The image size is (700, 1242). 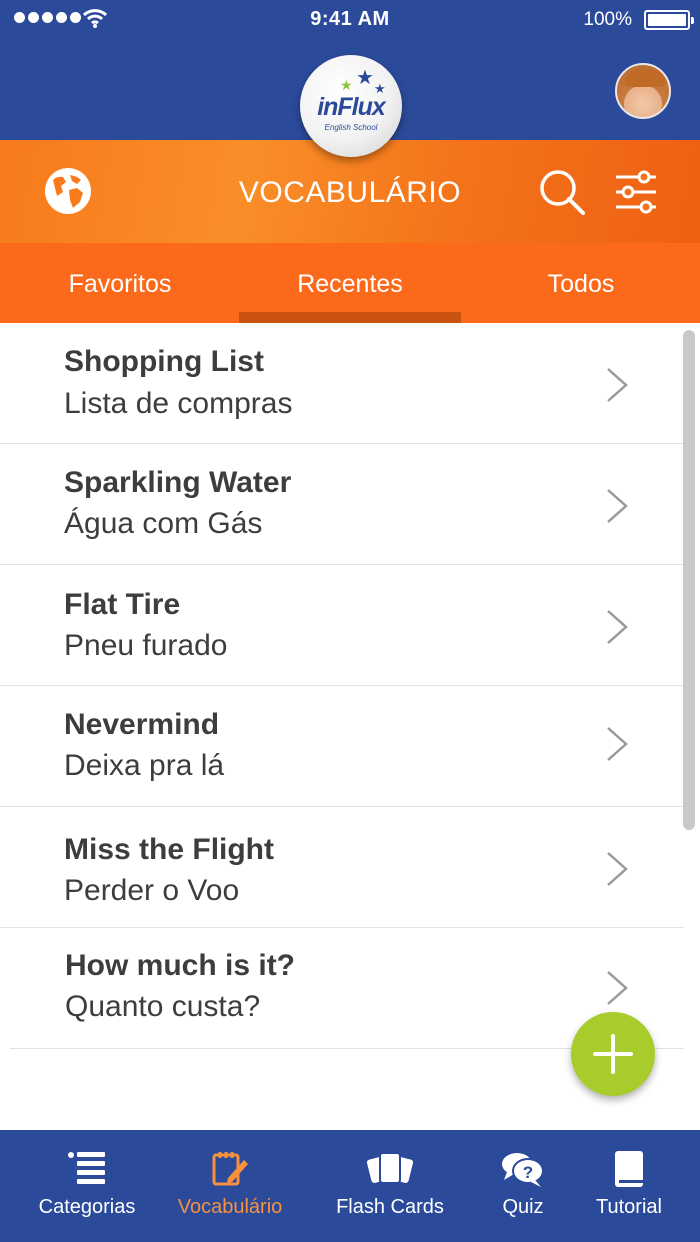 I want to click on nav-vocabulario: Vocabulário, so click(x=230, y=1186).